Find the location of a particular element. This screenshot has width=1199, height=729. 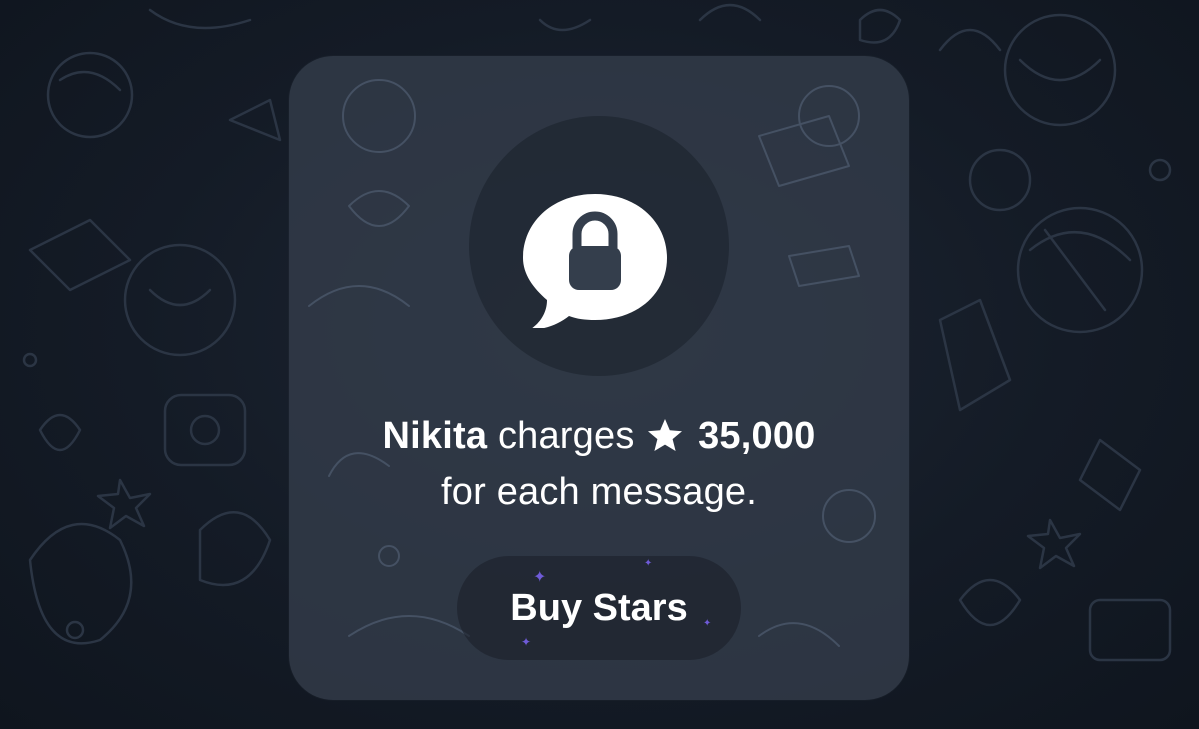

user-name: Nikita is located at coordinates (435, 436).